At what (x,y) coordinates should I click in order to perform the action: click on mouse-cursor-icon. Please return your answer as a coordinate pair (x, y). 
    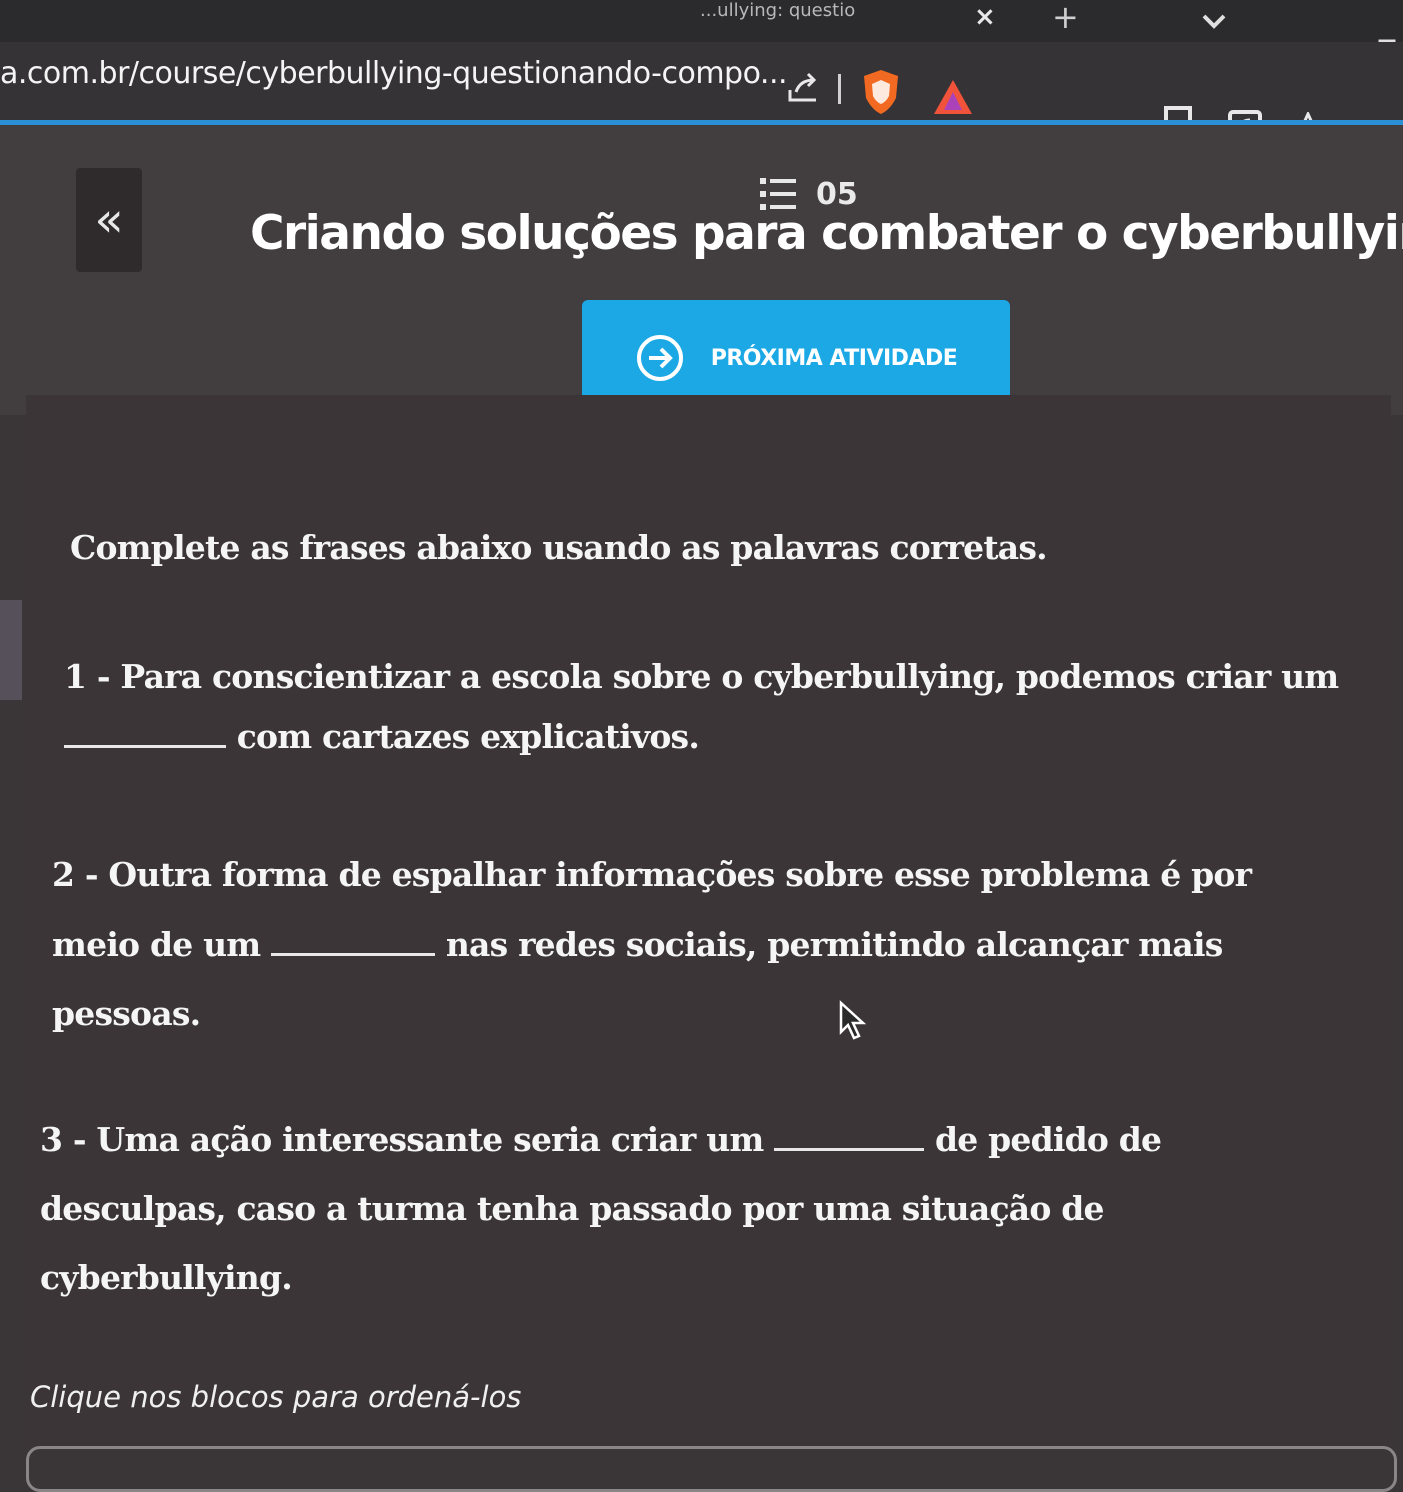
    Looking at the image, I should click on (853, 1020).